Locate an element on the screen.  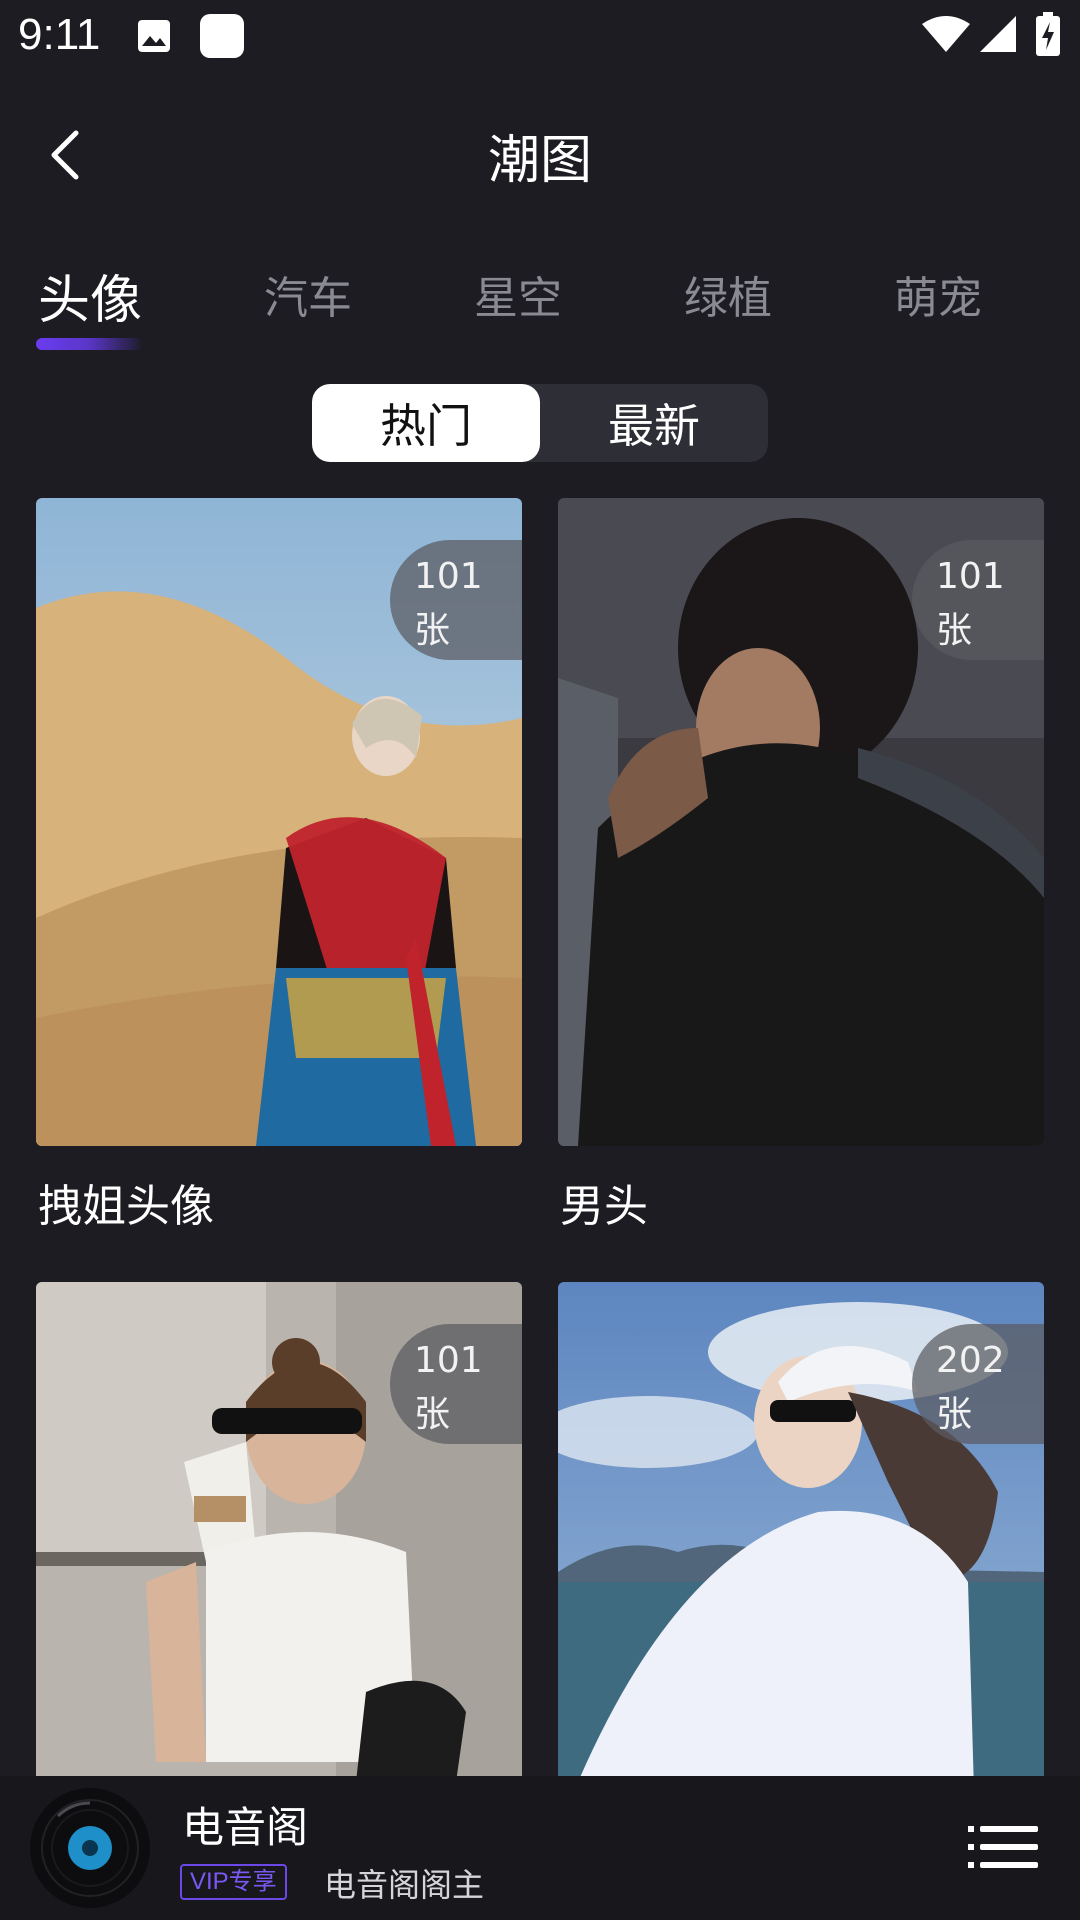
status-time: 9:11 is located at coordinates (59, 34).